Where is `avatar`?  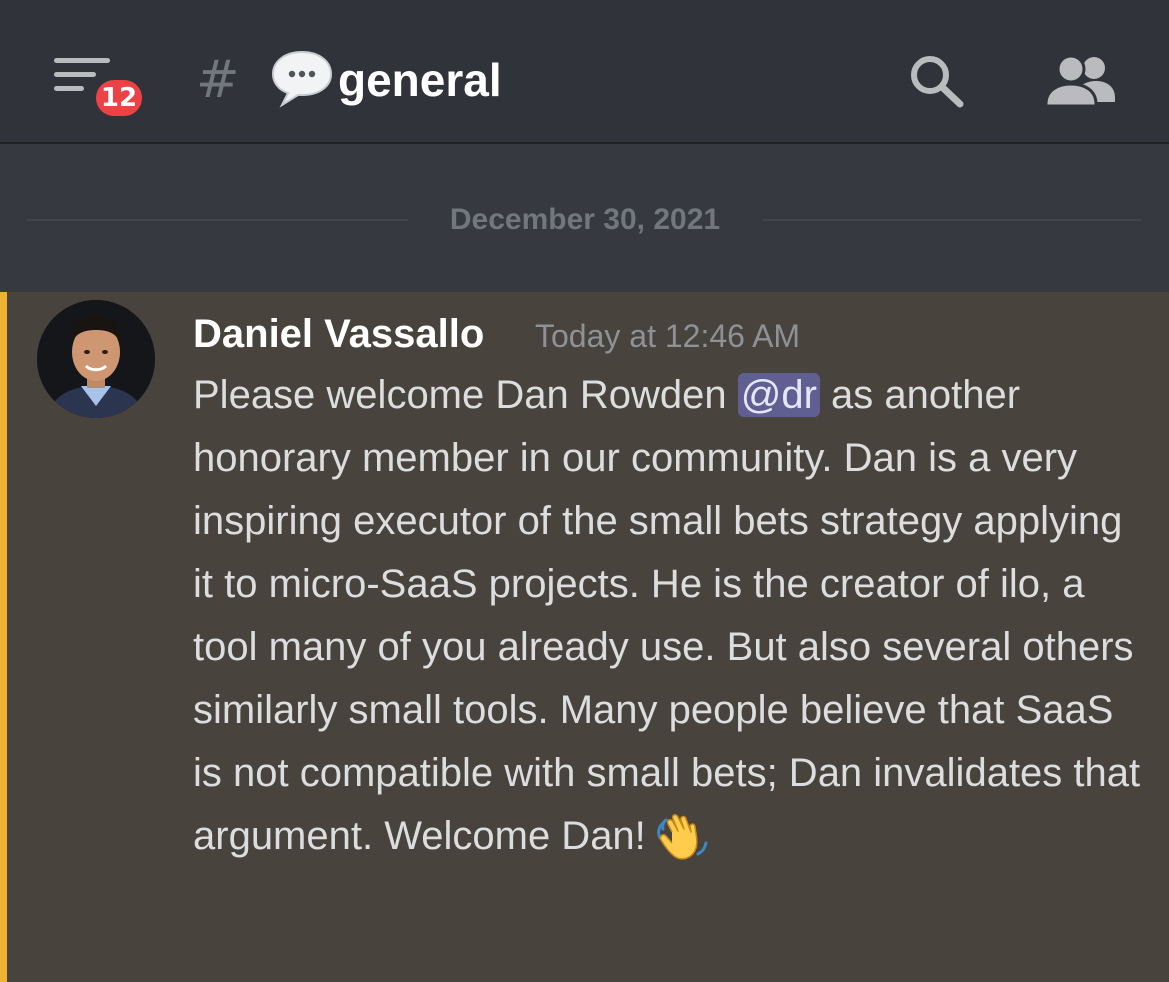 avatar is located at coordinates (96, 359).